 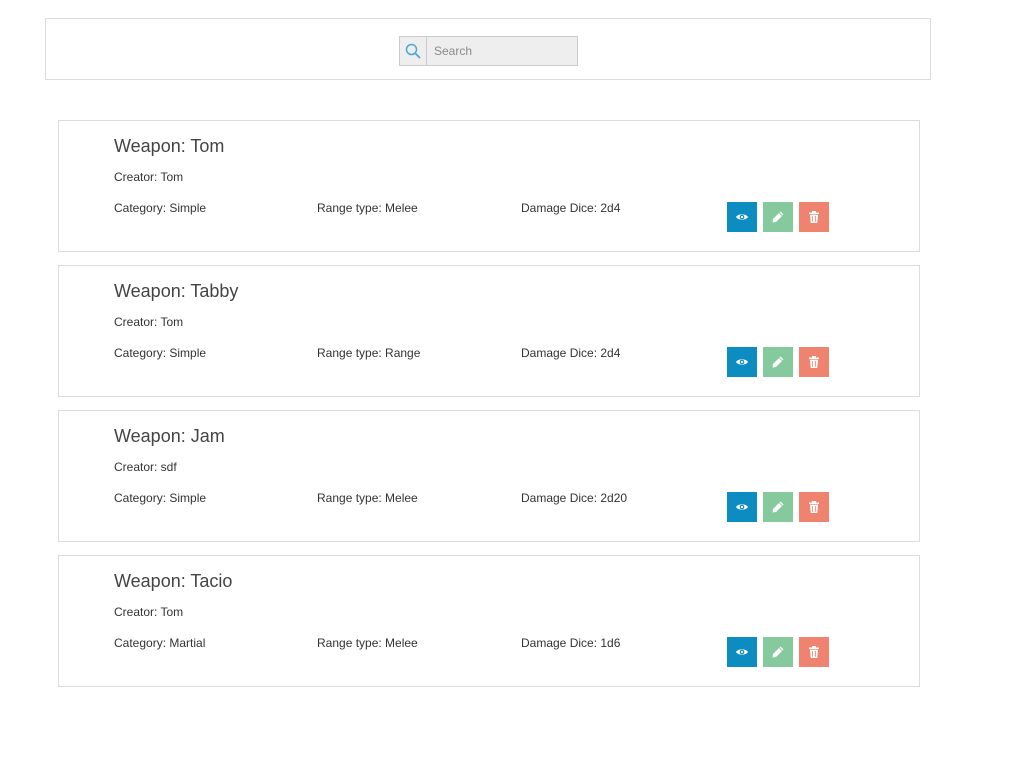 I want to click on search-panel, so click(x=488, y=49).